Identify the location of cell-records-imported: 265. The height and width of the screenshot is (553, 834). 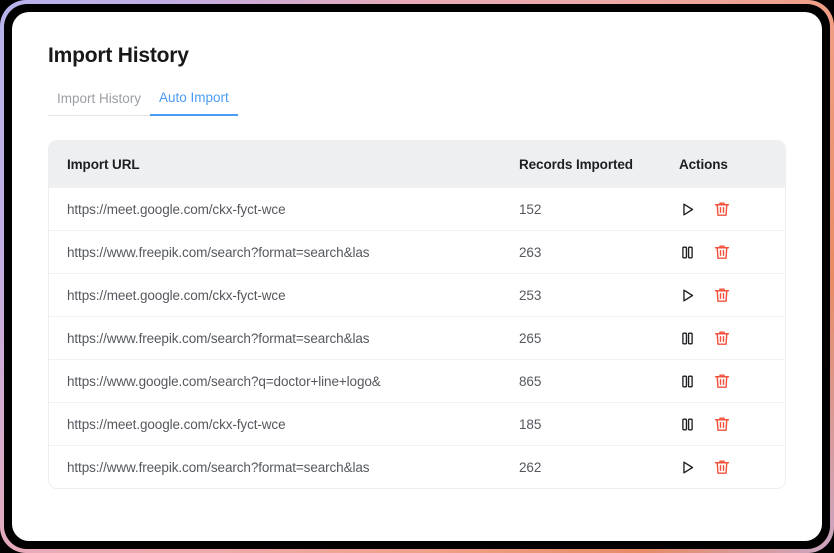
(530, 338).